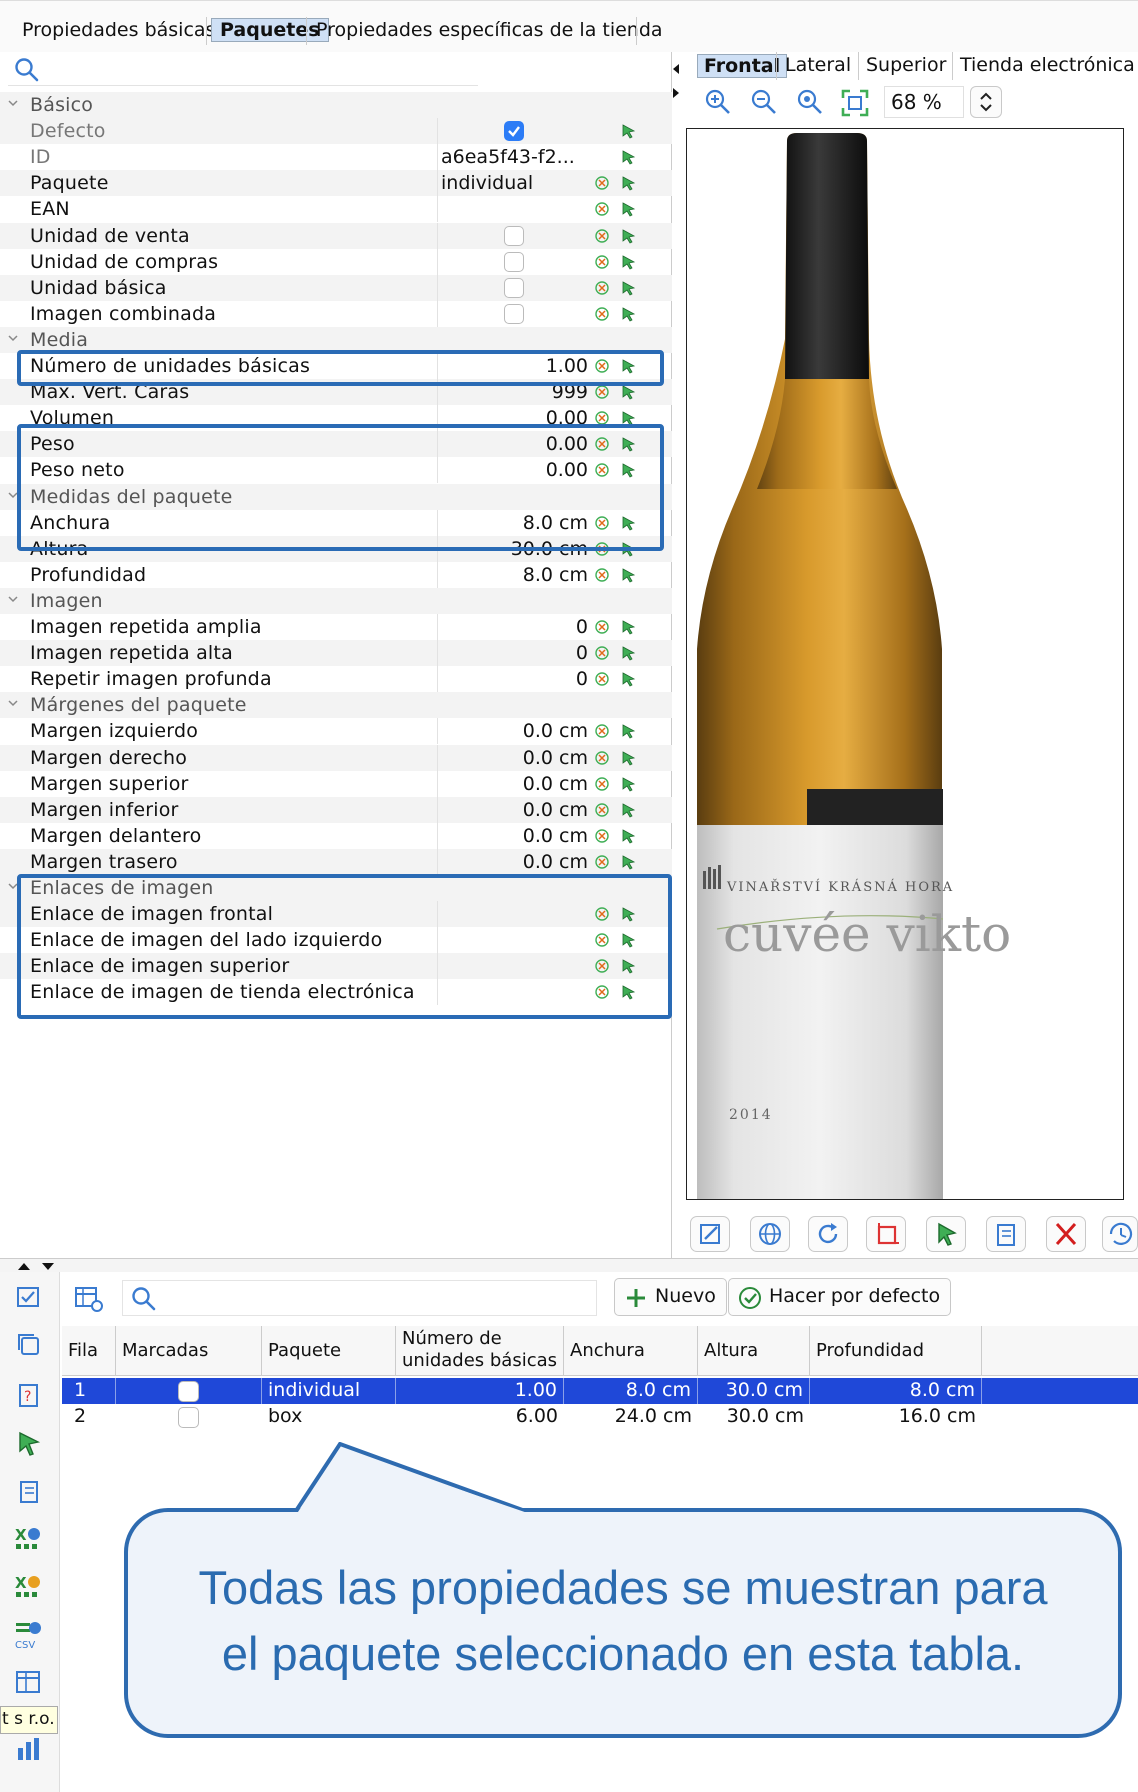 This screenshot has height=1792, width=1138. What do you see at coordinates (770, 1234) in the screenshot?
I see `web-image-button` at bounding box center [770, 1234].